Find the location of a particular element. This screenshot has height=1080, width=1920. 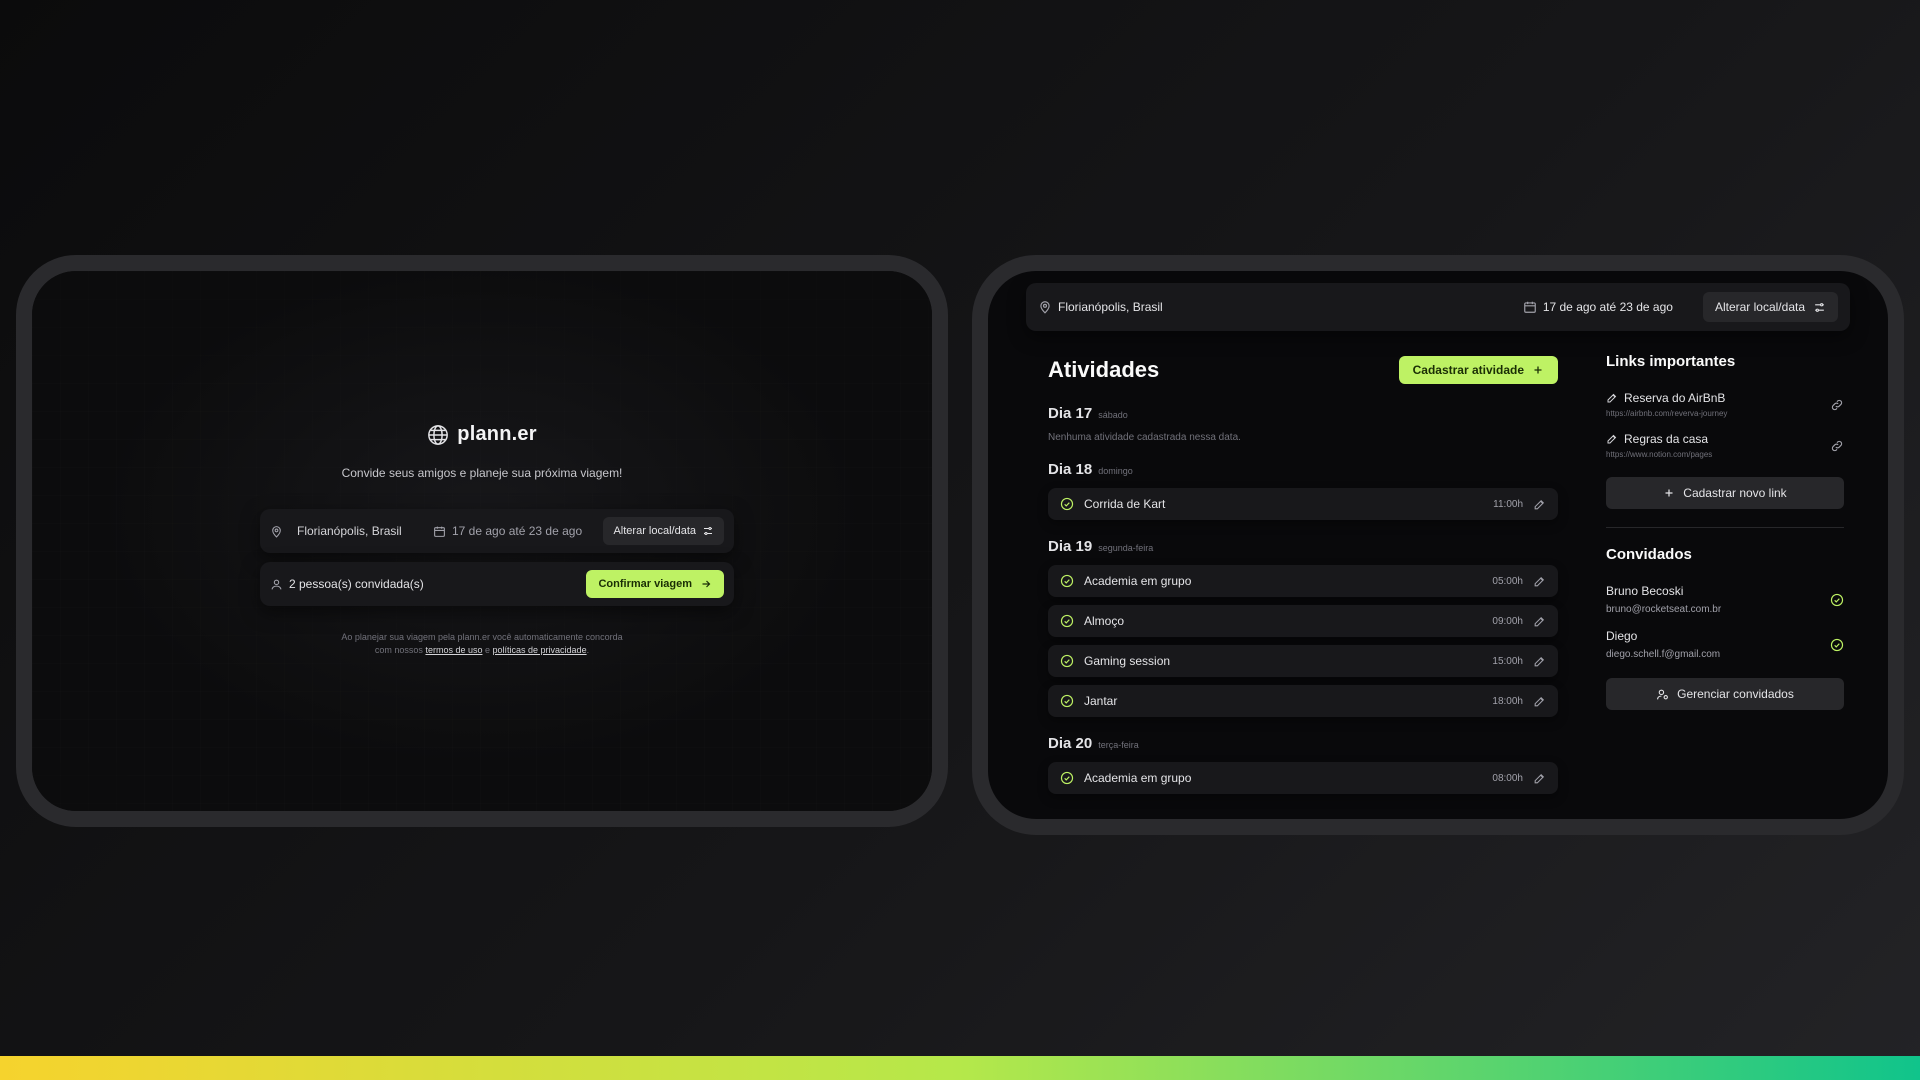

day-weekday: domingo is located at coordinates (1115, 471).